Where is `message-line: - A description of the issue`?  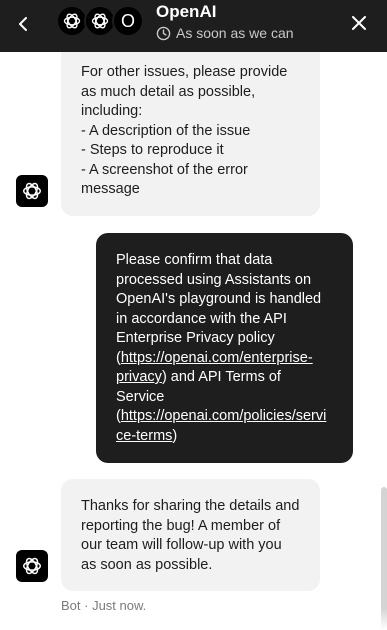 message-line: - A description of the issue is located at coordinates (166, 130).